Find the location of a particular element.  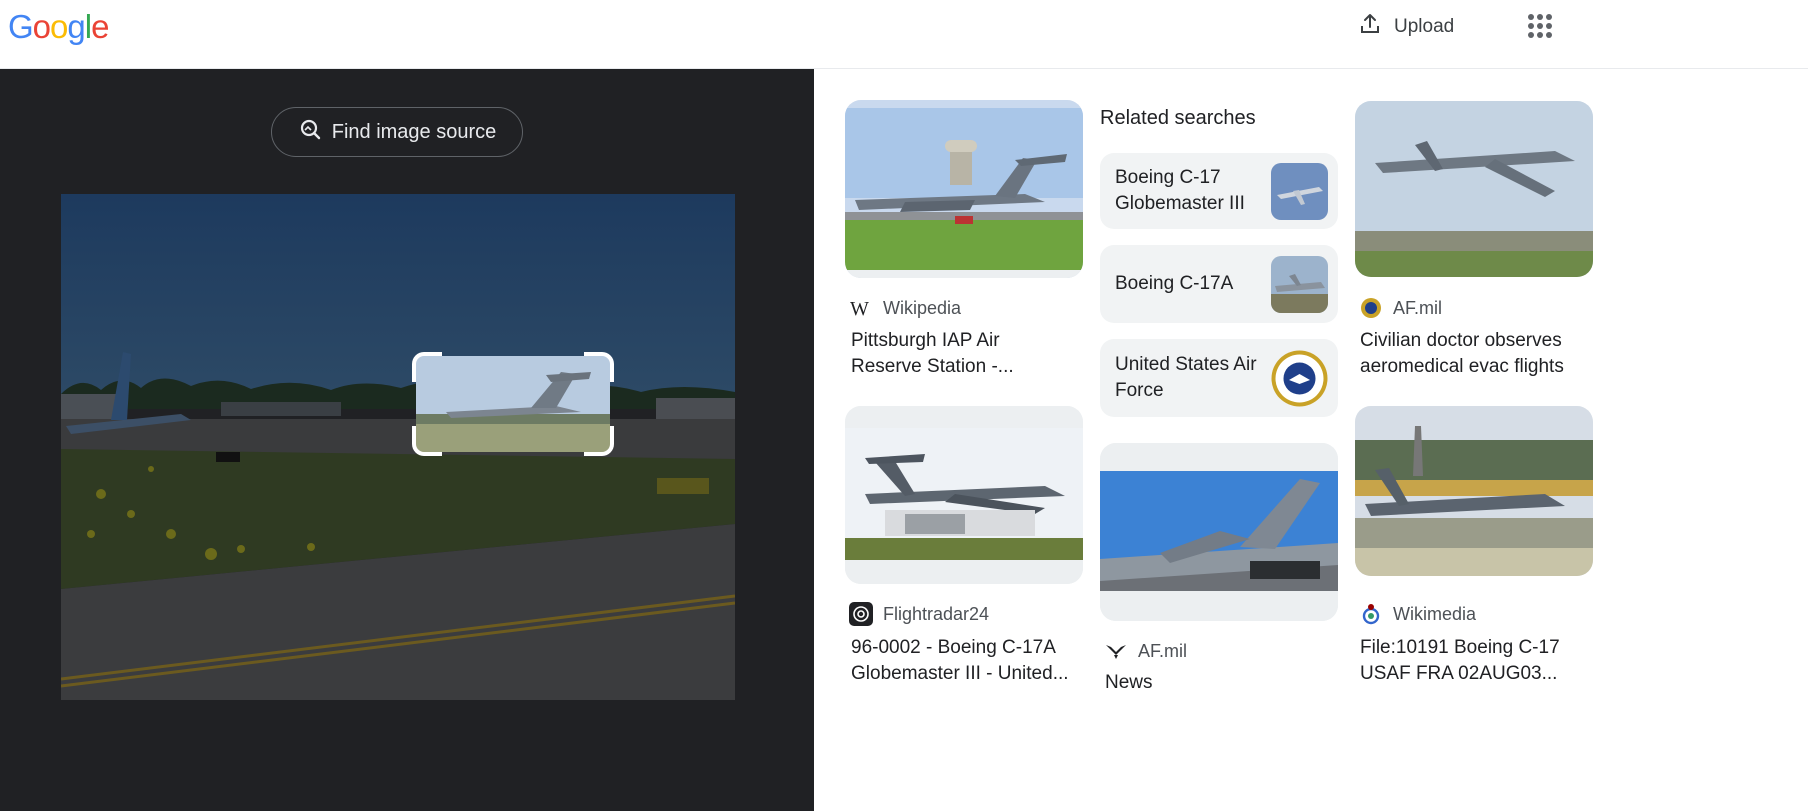

result-title-line: Pittsburgh IAP Air is located at coordinates (925, 340).